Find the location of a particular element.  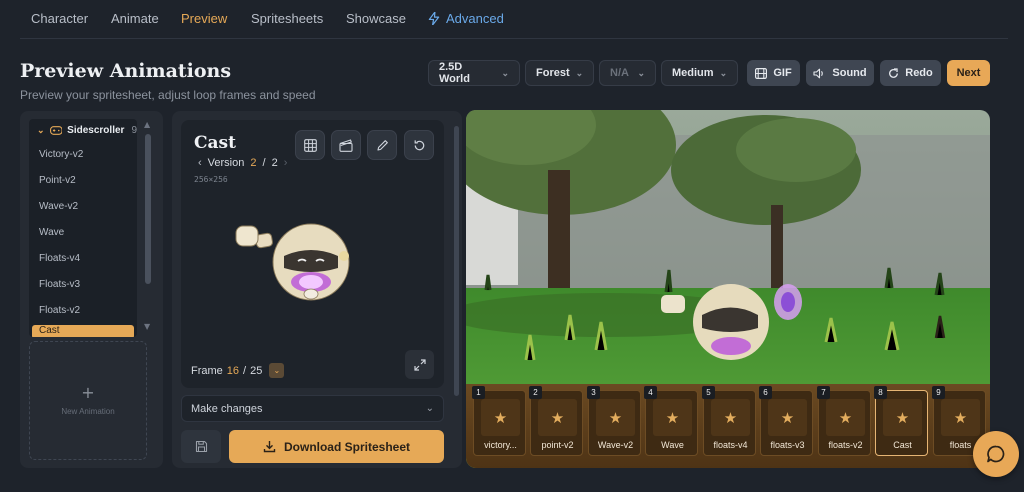

scene-select: Forest ⌄ is located at coordinates (559, 73).